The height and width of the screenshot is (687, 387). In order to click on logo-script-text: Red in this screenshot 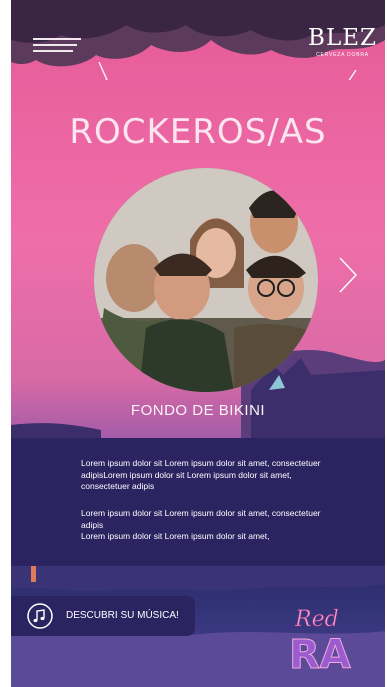, I will do `click(316, 619)`.